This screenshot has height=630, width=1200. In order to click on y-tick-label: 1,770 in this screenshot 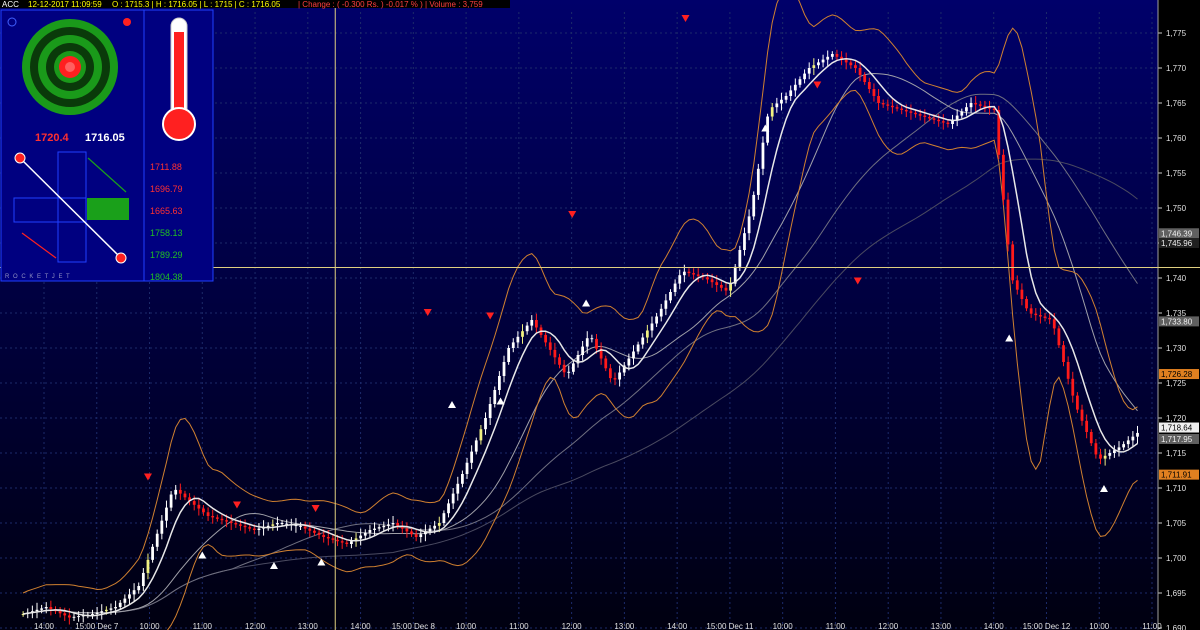, I will do `click(1176, 68)`.